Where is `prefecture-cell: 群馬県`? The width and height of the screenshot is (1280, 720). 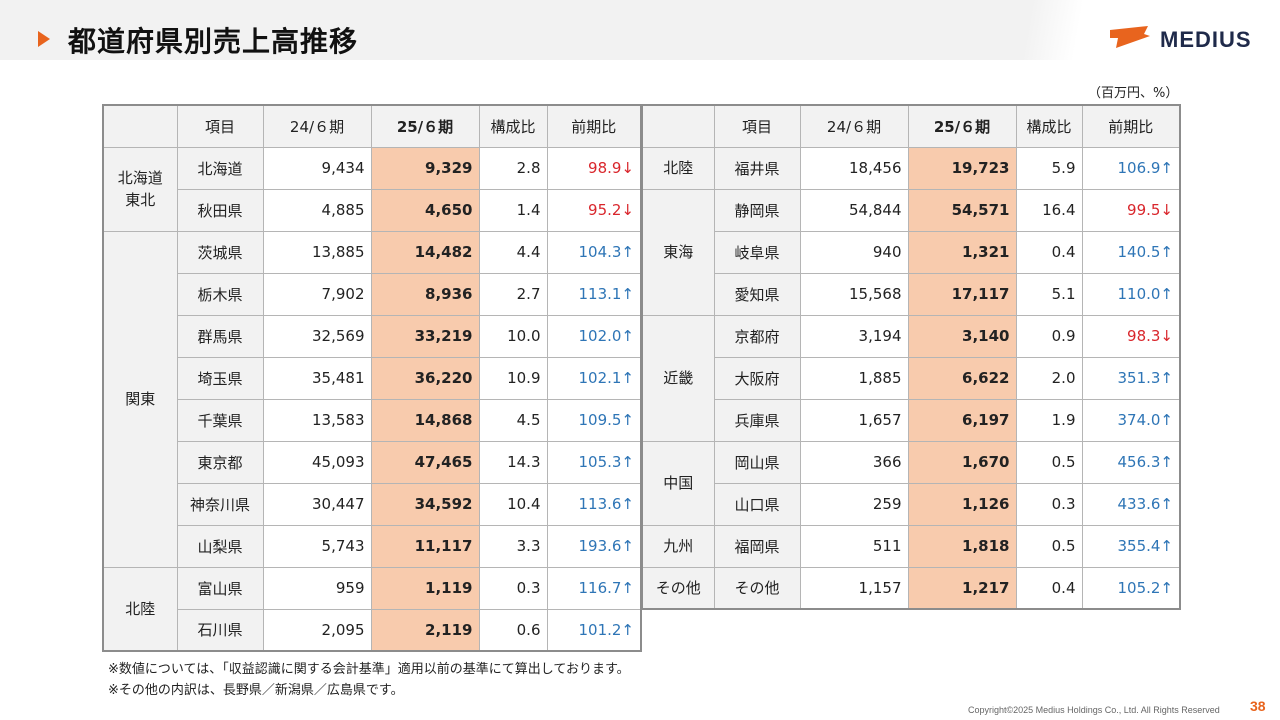
prefecture-cell: 群馬県 is located at coordinates (220, 336).